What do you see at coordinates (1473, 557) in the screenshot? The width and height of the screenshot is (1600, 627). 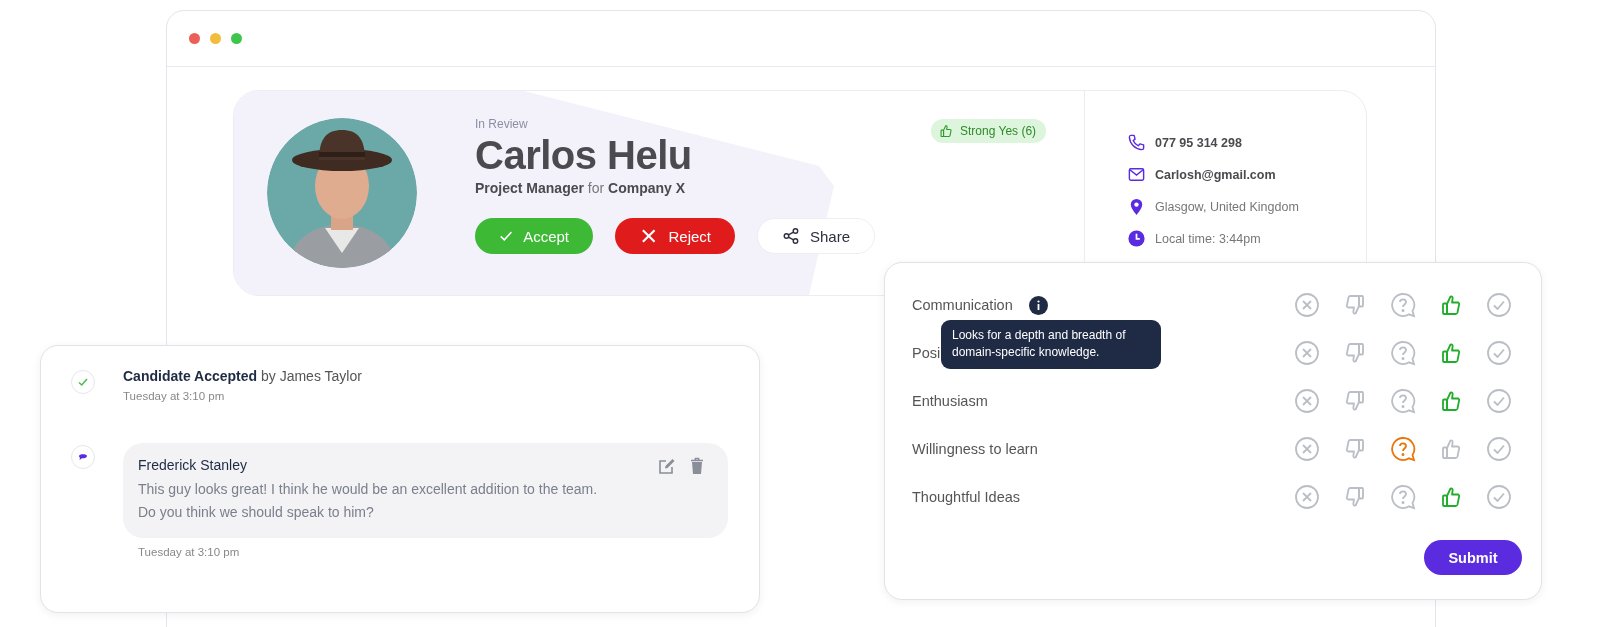 I see `submit-button: Submit` at bounding box center [1473, 557].